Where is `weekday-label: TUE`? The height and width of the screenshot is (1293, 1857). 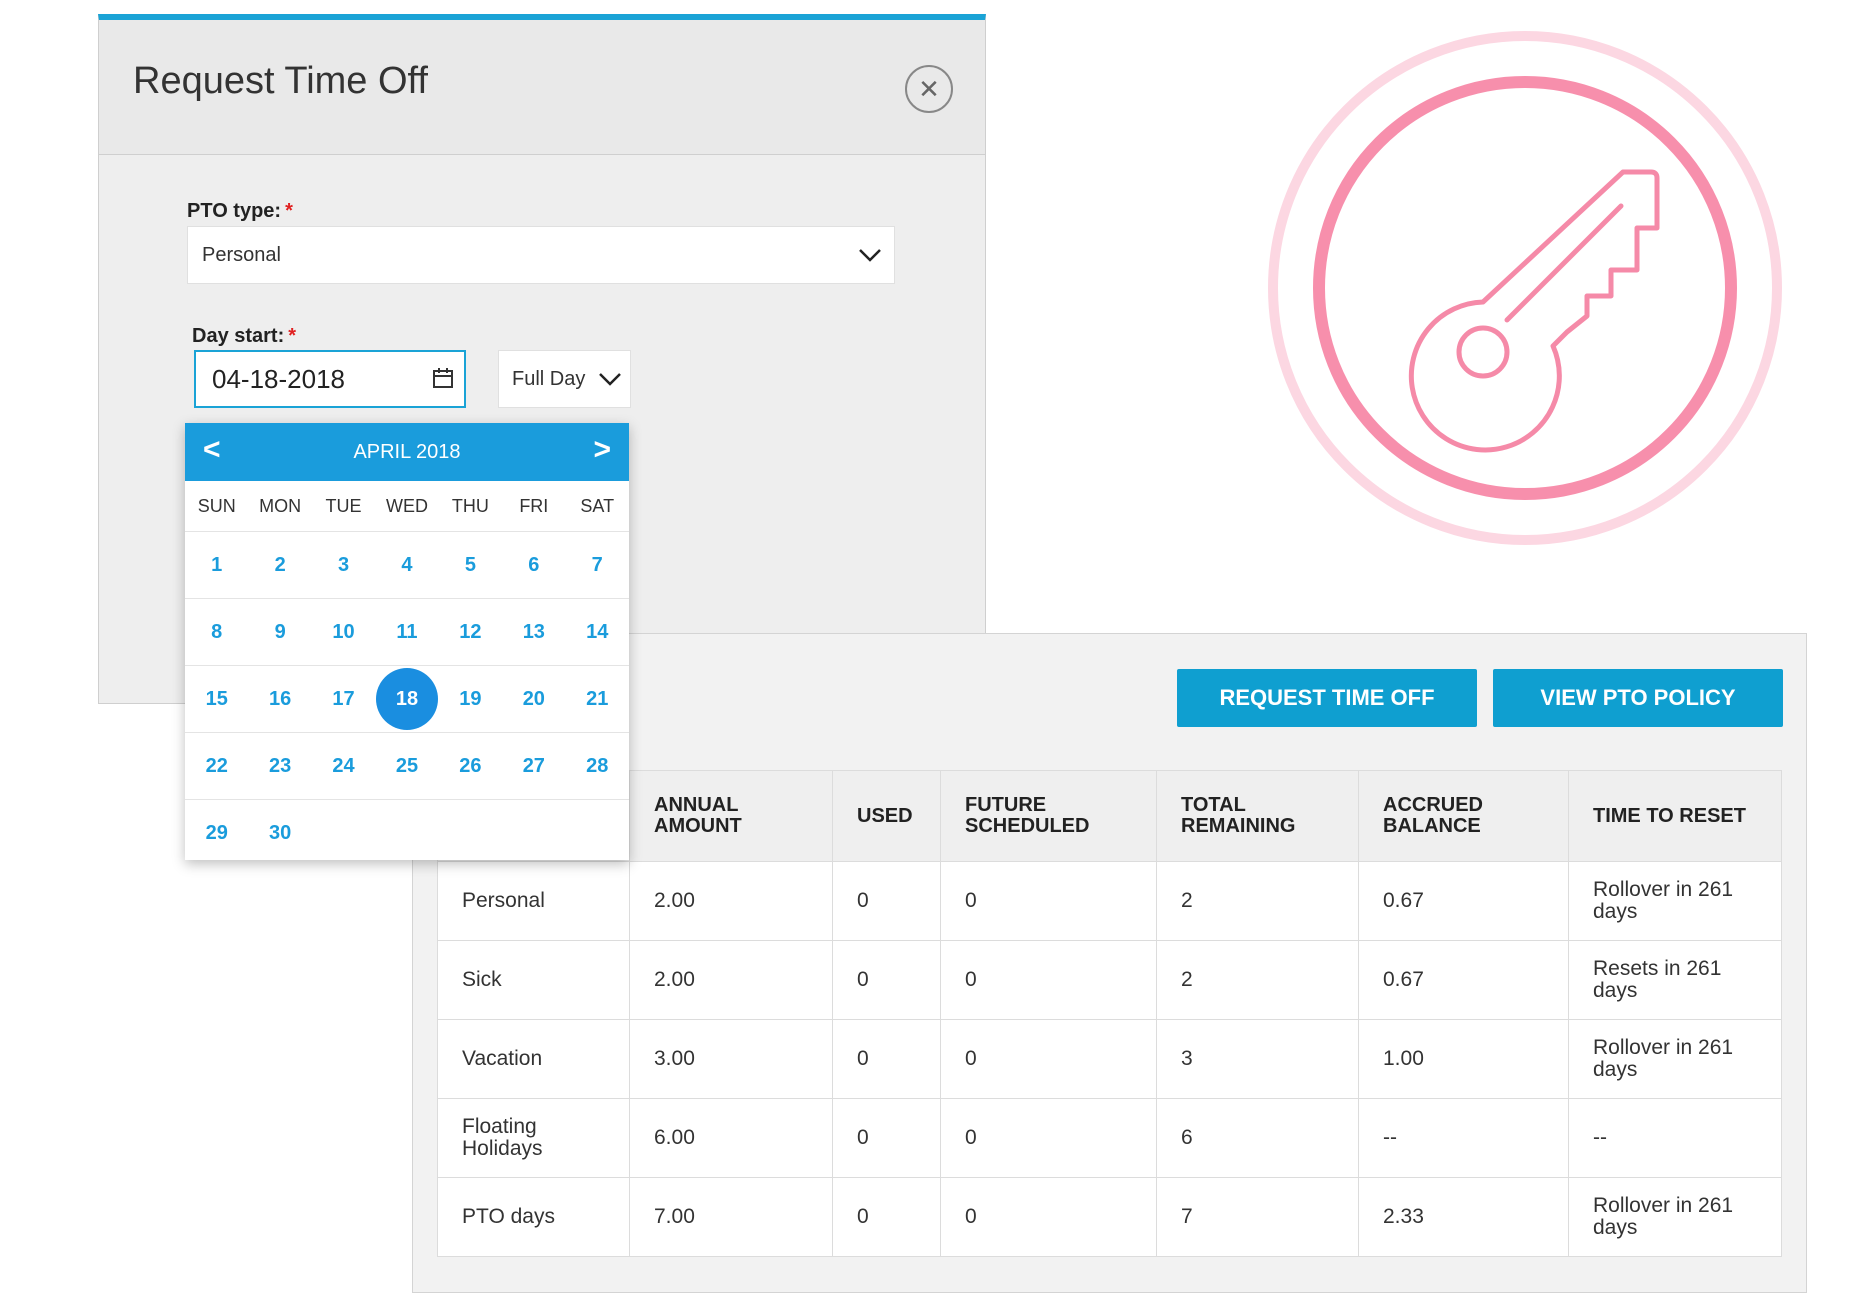 weekday-label: TUE is located at coordinates (343, 505).